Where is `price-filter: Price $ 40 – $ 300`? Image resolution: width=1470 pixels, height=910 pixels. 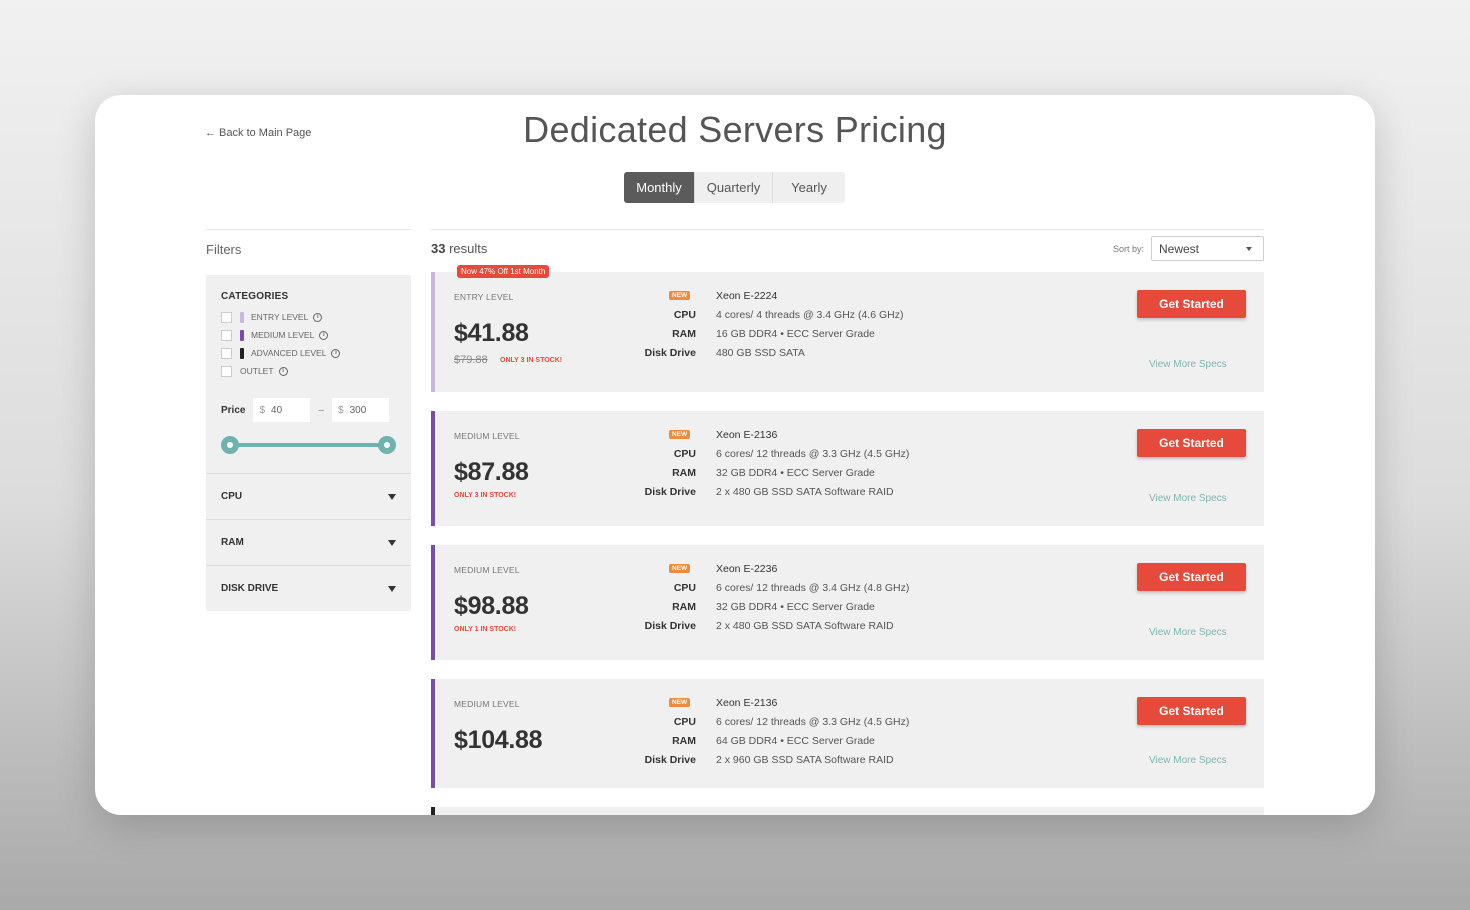
price-filter: Price $ 40 – $ 300 is located at coordinates (305, 410).